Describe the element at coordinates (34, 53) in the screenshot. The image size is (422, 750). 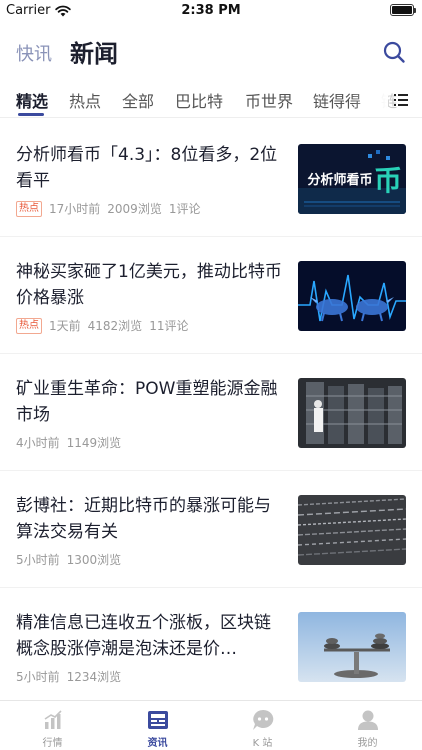
I see `tab-flash-news: 快讯` at that location.